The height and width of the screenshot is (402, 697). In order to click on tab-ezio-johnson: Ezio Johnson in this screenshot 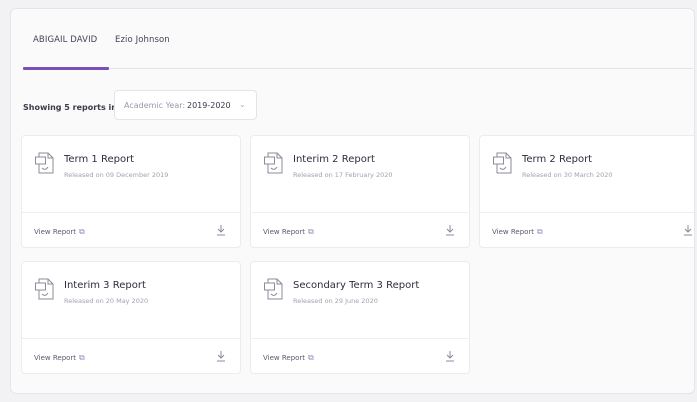, I will do `click(142, 40)`.